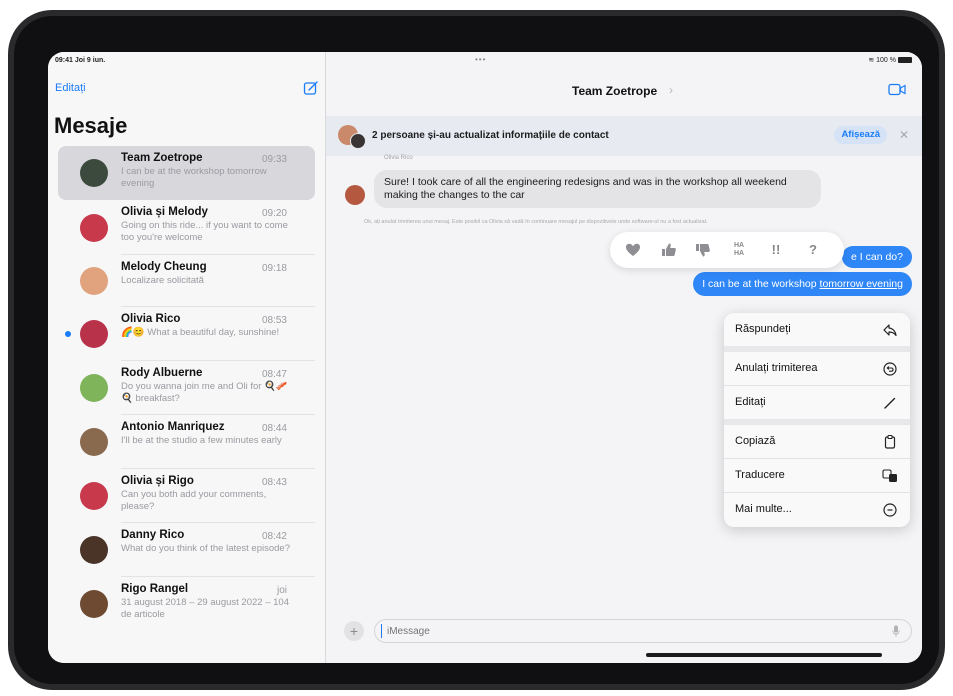  What do you see at coordinates (200, 332) in the screenshot?
I see `conversation-preview: 🌈😊 What a beautiful day, sunshine!` at bounding box center [200, 332].